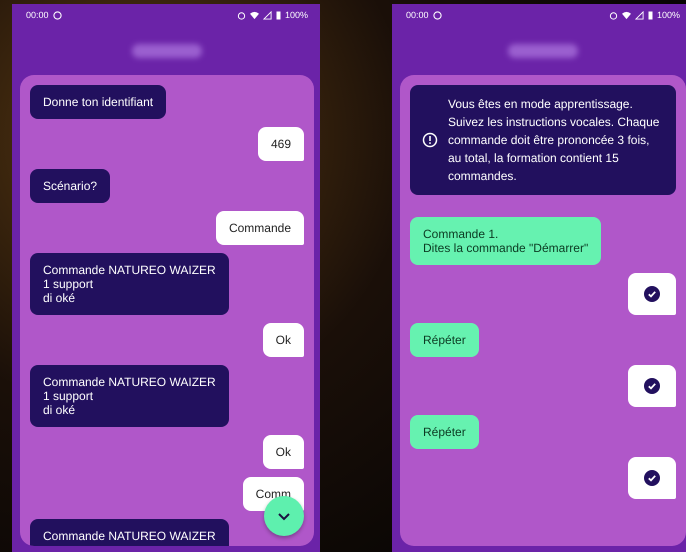 Image resolution: width=686 pixels, height=552 pixels. What do you see at coordinates (554, 140) in the screenshot?
I see `notice-text: Vous êtes en mode apprentissage. Suivez les instructions vocales. Chaque commande doit être prononcée 3 fois, au total, la formation contient 15 commandes.` at bounding box center [554, 140].